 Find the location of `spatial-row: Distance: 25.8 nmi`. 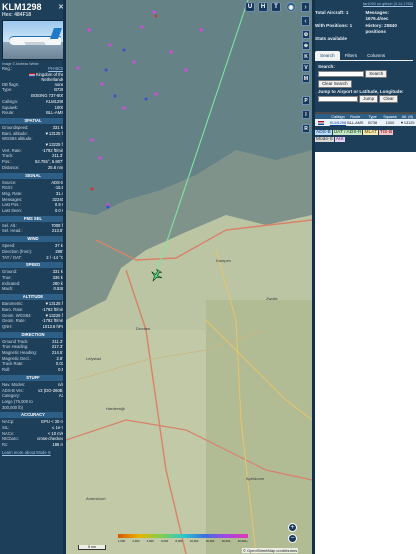

spatial-row: Distance: 25.8 nmi is located at coordinates (33, 168).